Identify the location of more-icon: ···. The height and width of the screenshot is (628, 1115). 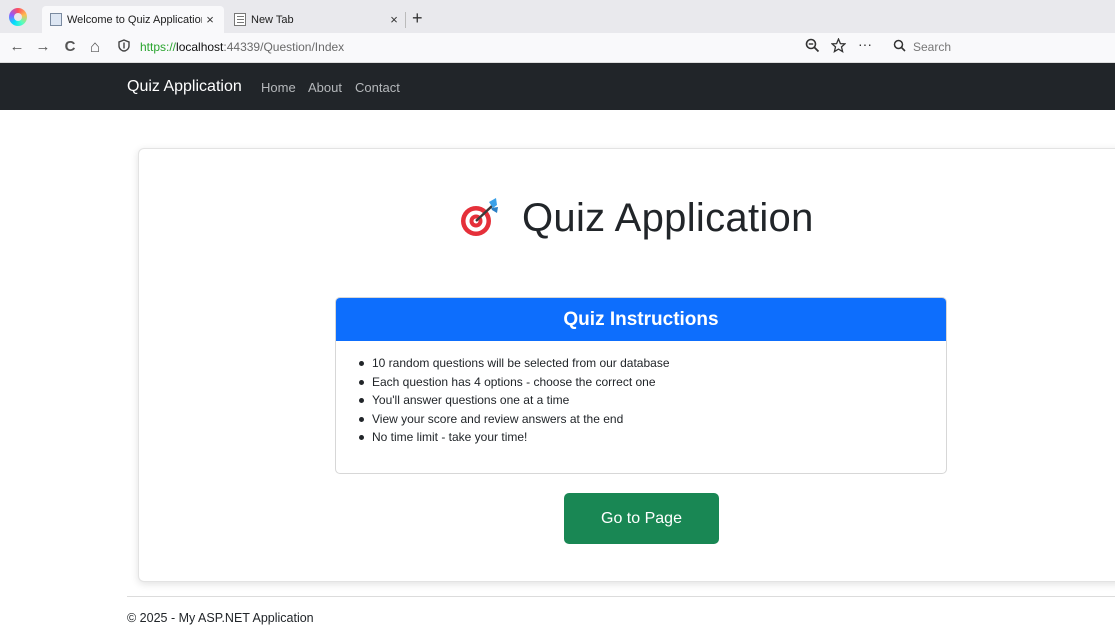
(865, 44).